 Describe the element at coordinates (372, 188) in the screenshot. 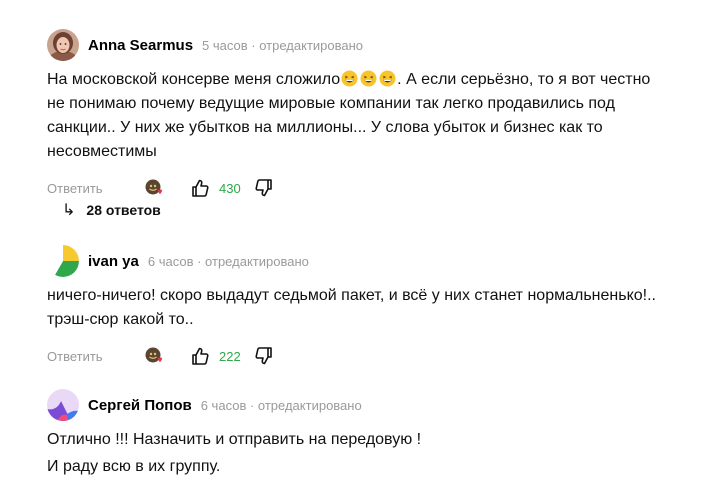

I see `comment-actions: Ответить 430` at that location.